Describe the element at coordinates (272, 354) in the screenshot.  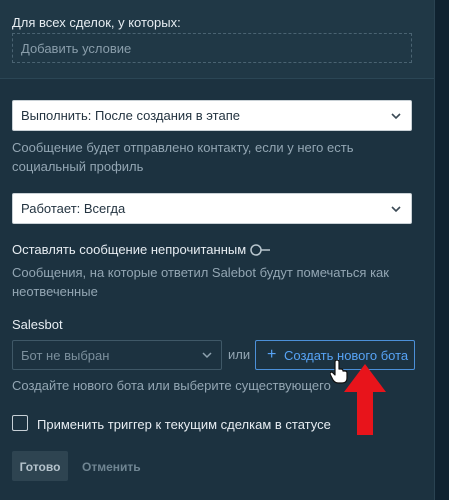
I see `plus-icon: +` at that location.